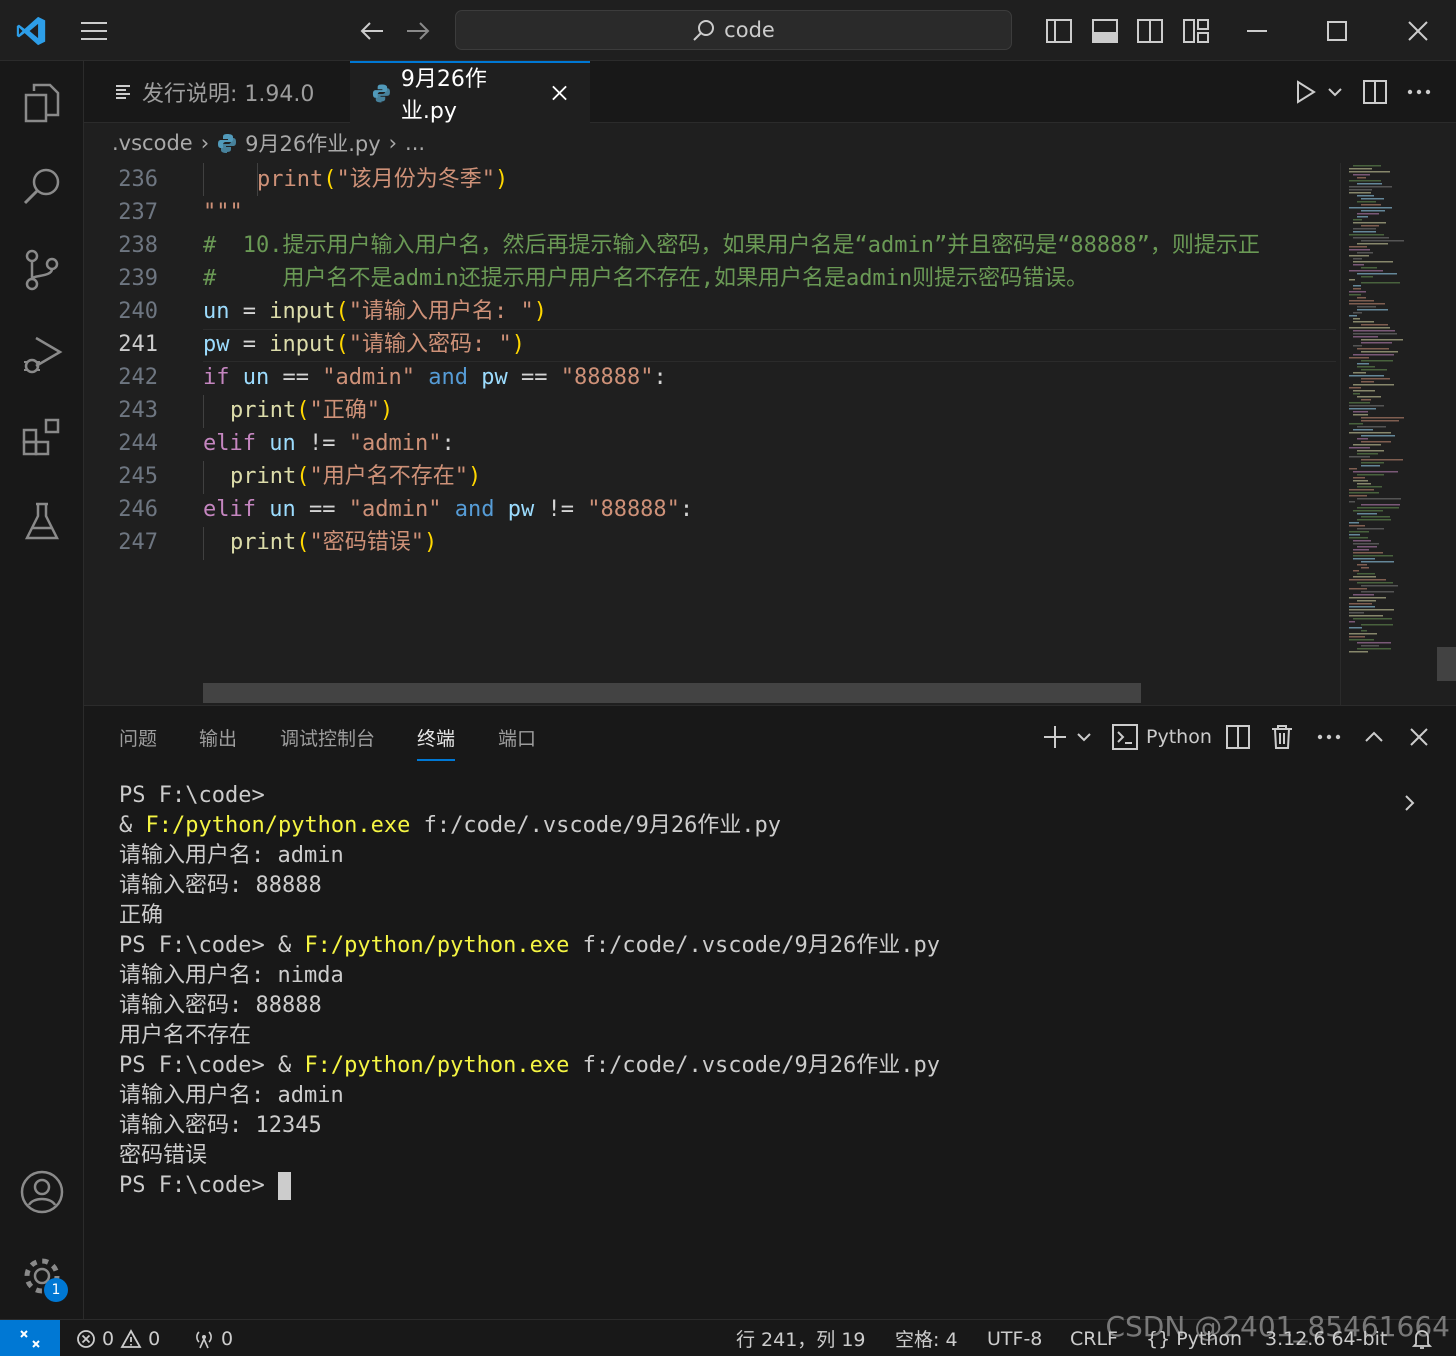 This screenshot has width=1456, height=1356. Describe the element at coordinates (709, 212) in the screenshot. I see `code-line: 237 """` at that location.